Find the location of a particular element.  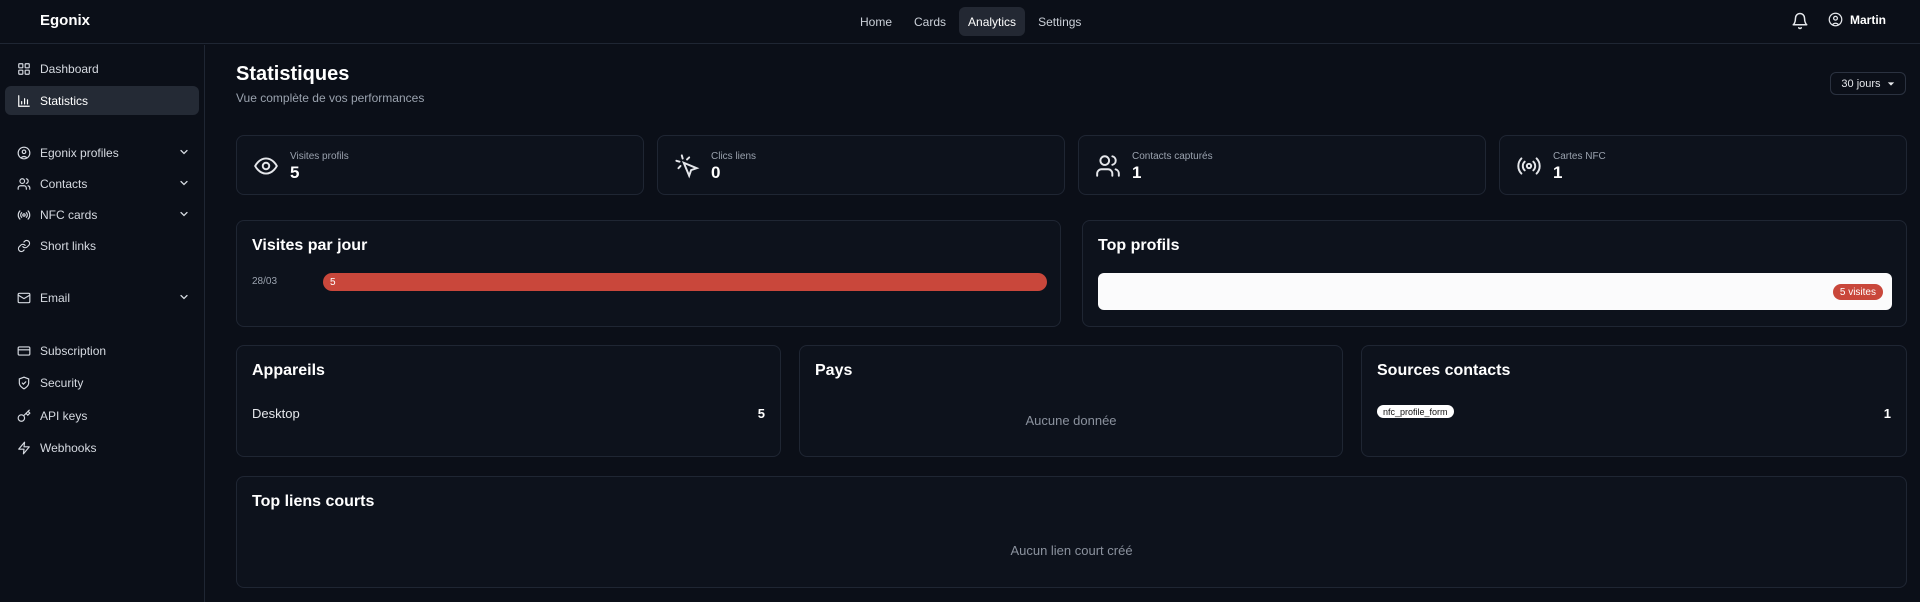

page-title: Statistiques is located at coordinates (293, 74).